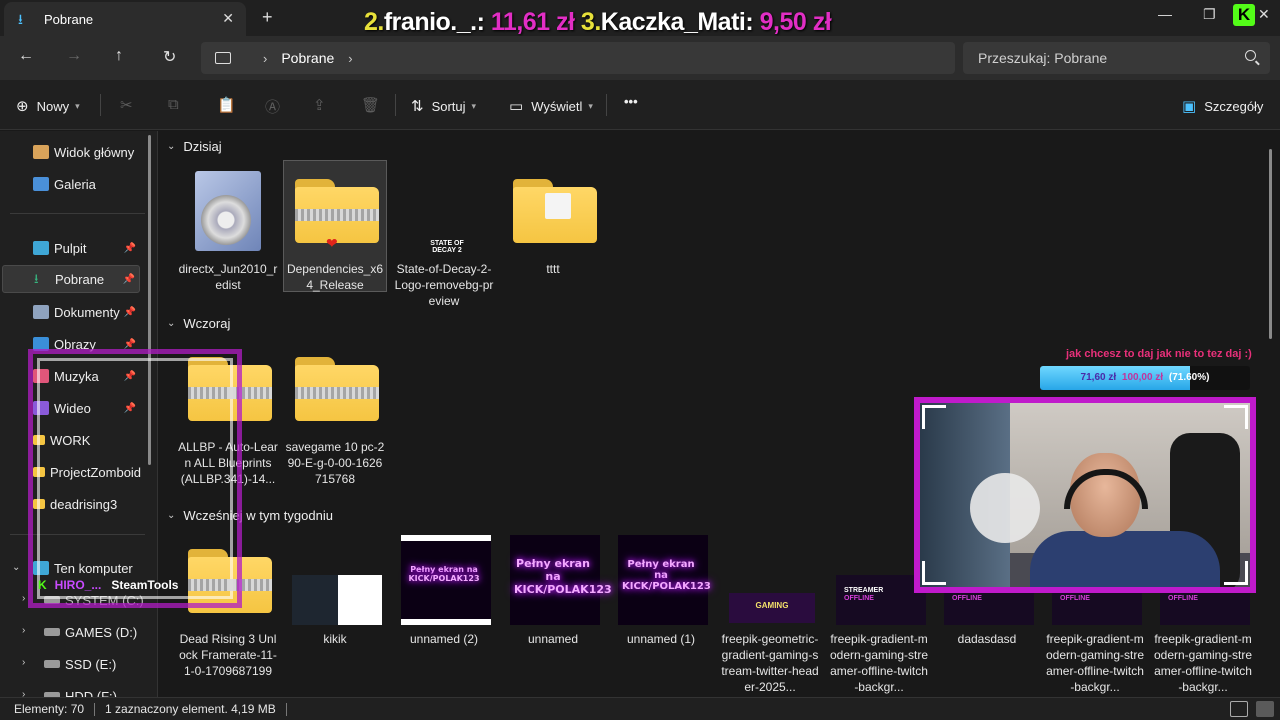 The image size is (1280, 720). What do you see at coordinates (516, 106) in the screenshot?
I see `view-icon: ▭` at bounding box center [516, 106].